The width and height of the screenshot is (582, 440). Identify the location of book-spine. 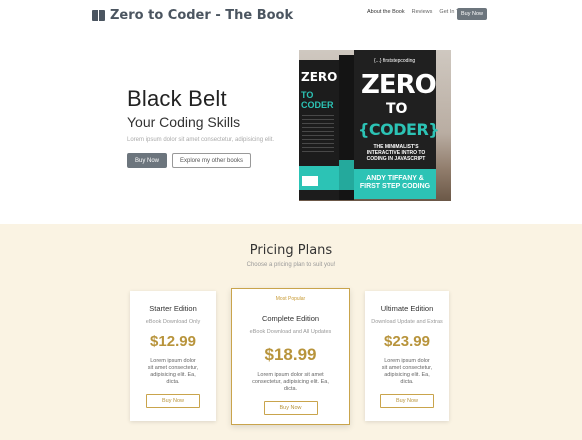
(346, 127).